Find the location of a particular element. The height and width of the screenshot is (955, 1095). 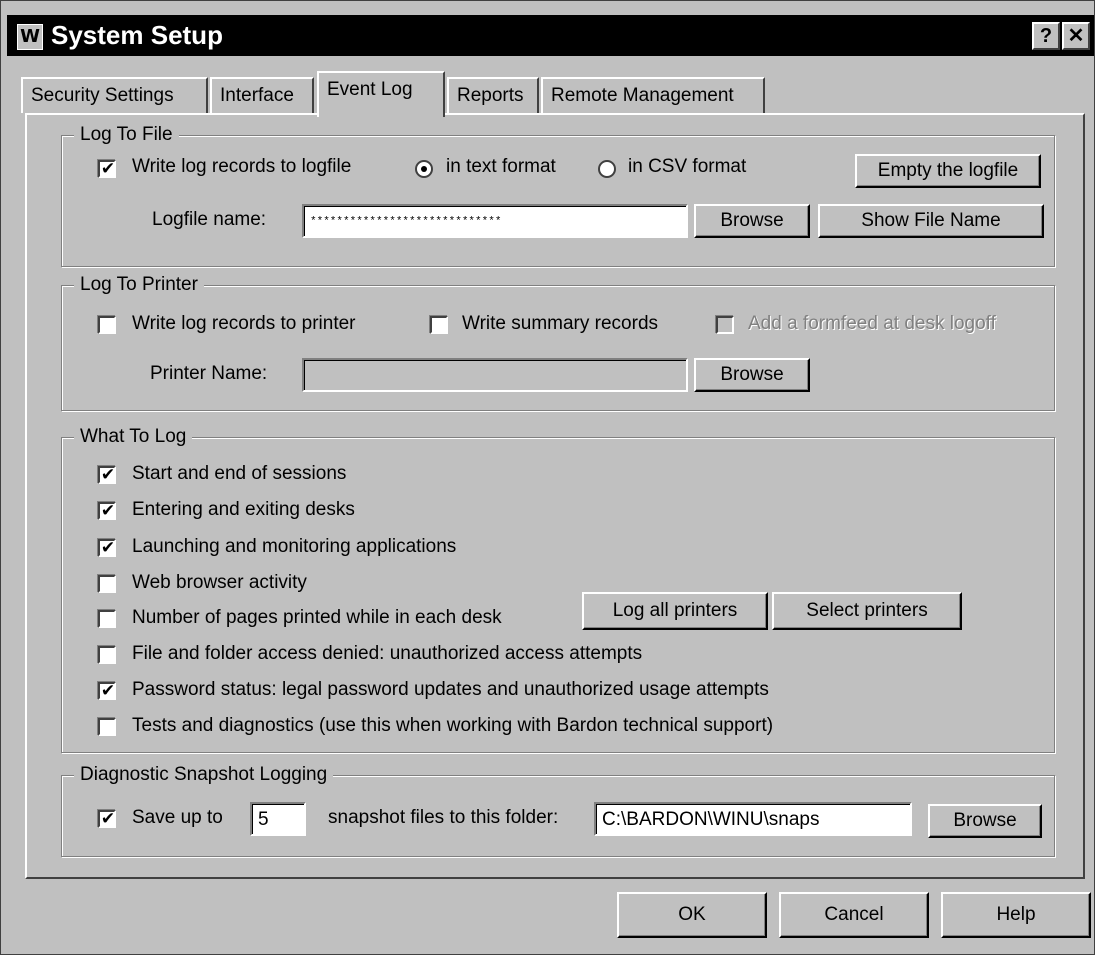

write-summary-checkbox is located at coordinates (439, 325).